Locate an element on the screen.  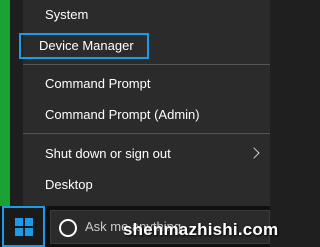
menu-item-command-prompt: Command Prompt is located at coordinates (146, 84).